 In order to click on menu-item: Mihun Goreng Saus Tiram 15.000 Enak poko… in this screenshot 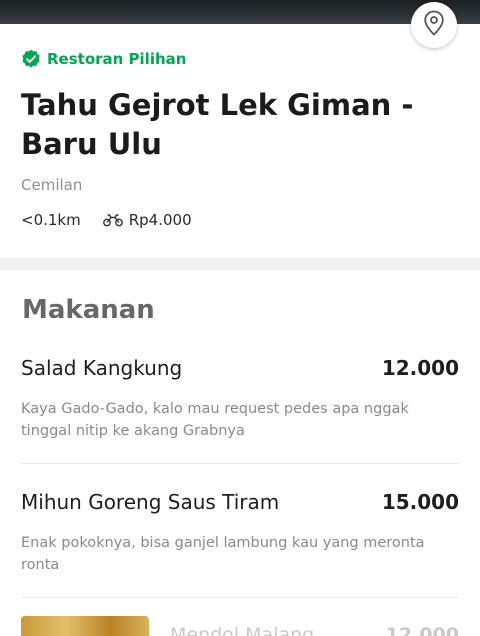, I will do `click(240, 533)`.